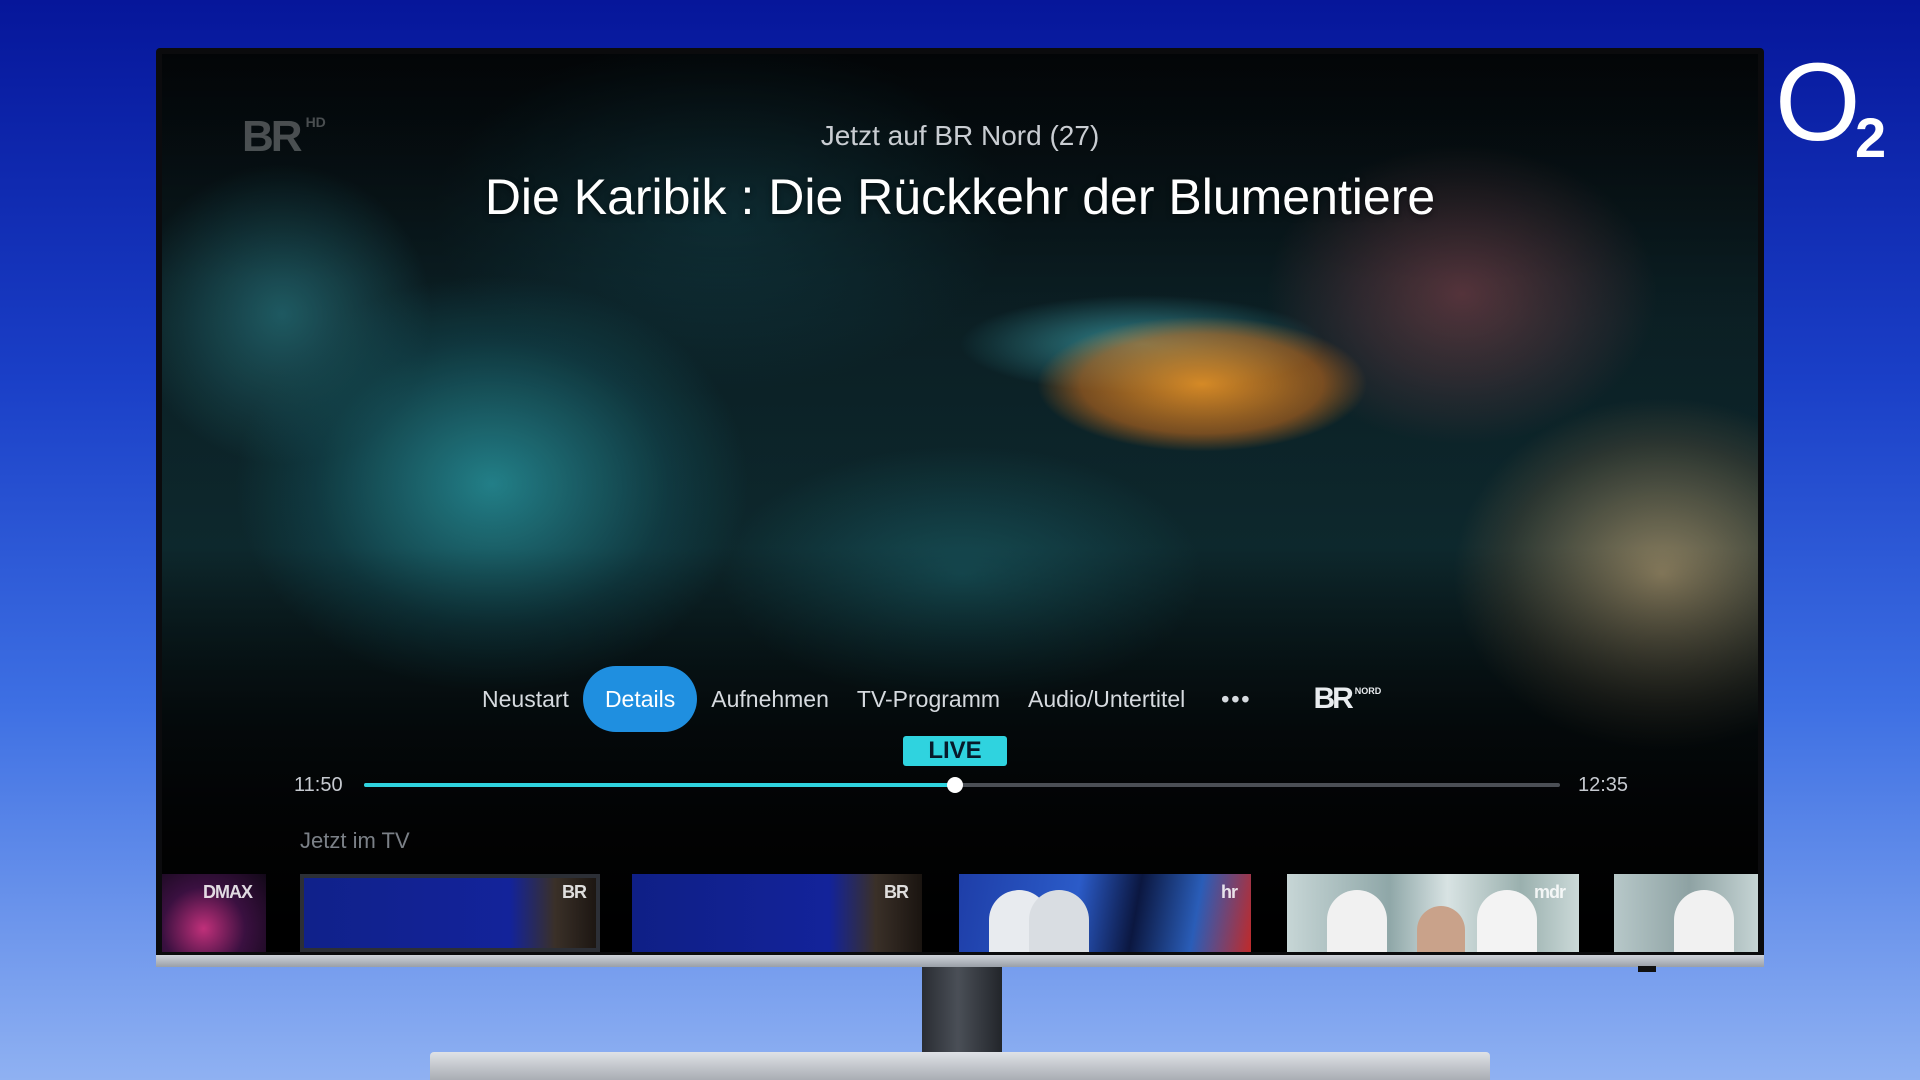  I want to click on channel-thumbnail-next, so click(1686, 913).